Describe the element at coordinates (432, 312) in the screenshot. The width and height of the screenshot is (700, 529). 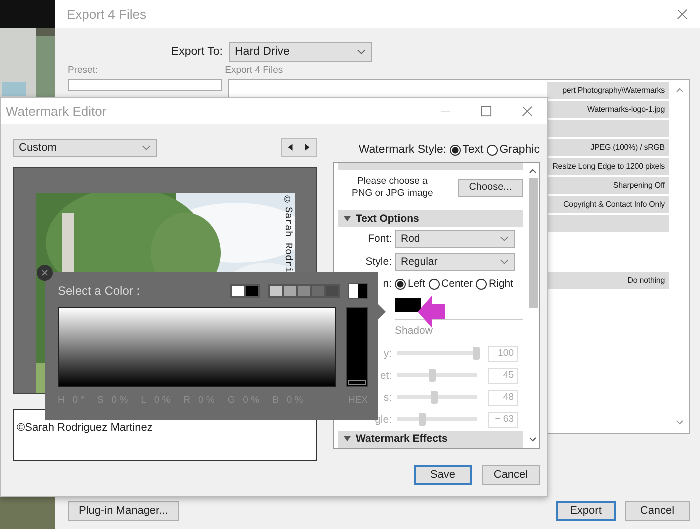
I see `arrow-icon` at that location.